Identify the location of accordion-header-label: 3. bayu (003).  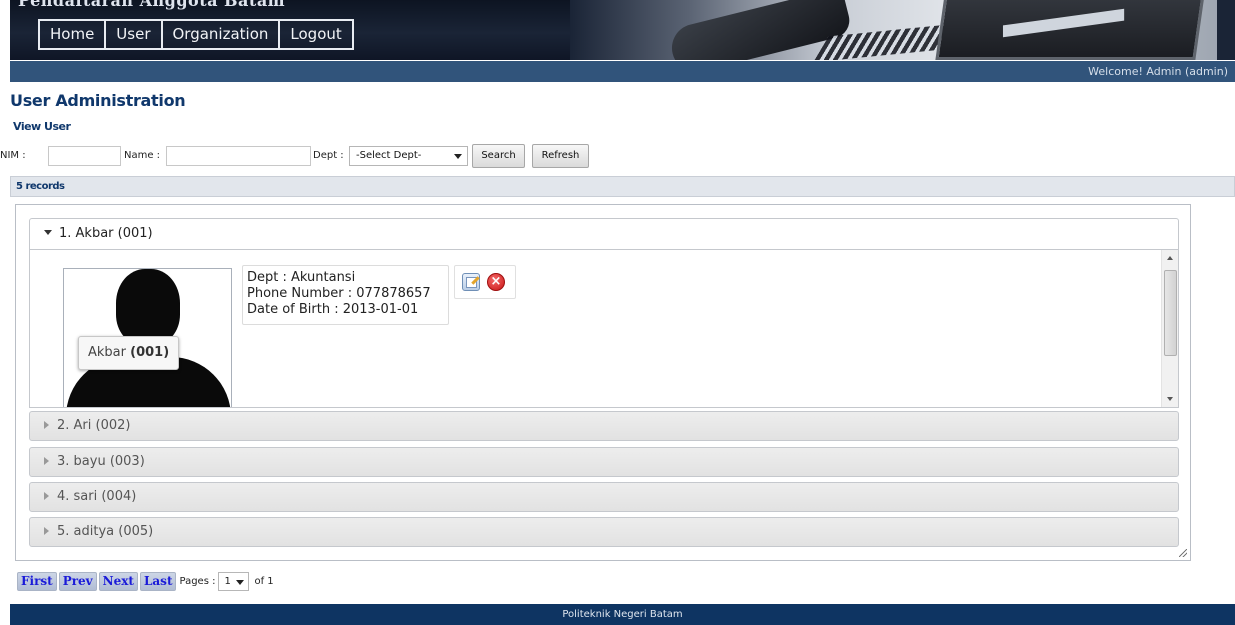
(101, 461).